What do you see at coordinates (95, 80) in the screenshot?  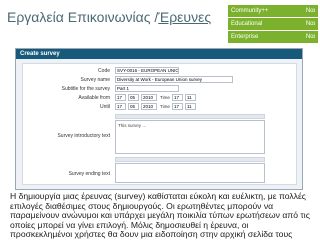 I see `survey-name-label: Survey name` at bounding box center [95, 80].